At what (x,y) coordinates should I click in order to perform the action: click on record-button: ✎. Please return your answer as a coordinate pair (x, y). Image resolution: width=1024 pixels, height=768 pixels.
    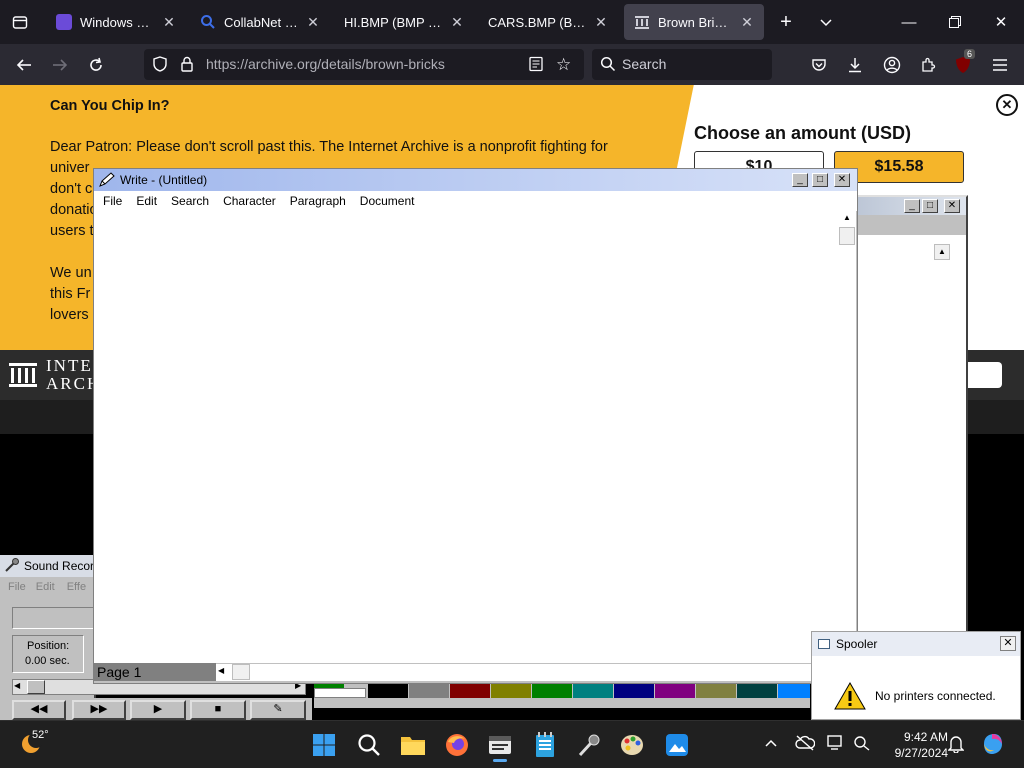
    Looking at the image, I should click on (278, 710).